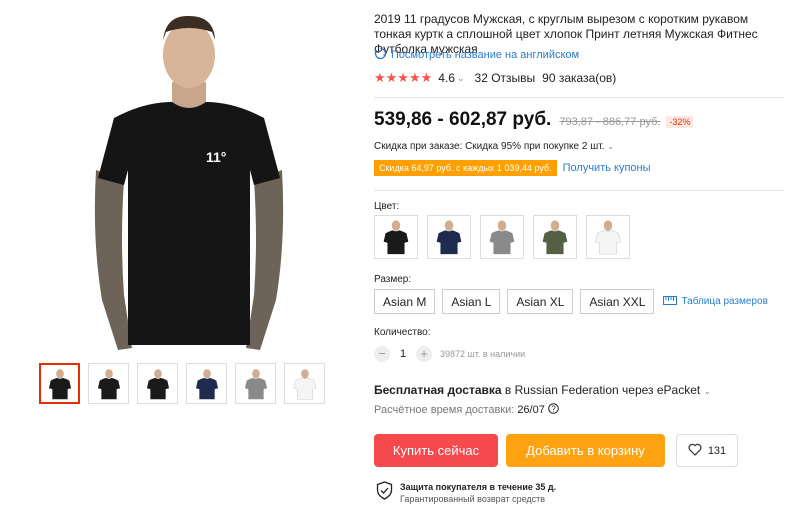 This screenshot has width=794, height=524. What do you see at coordinates (601, 390) in the screenshot?
I see `shipping-destination: в Russian Federation через ePacket` at bounding box center [601, 390].